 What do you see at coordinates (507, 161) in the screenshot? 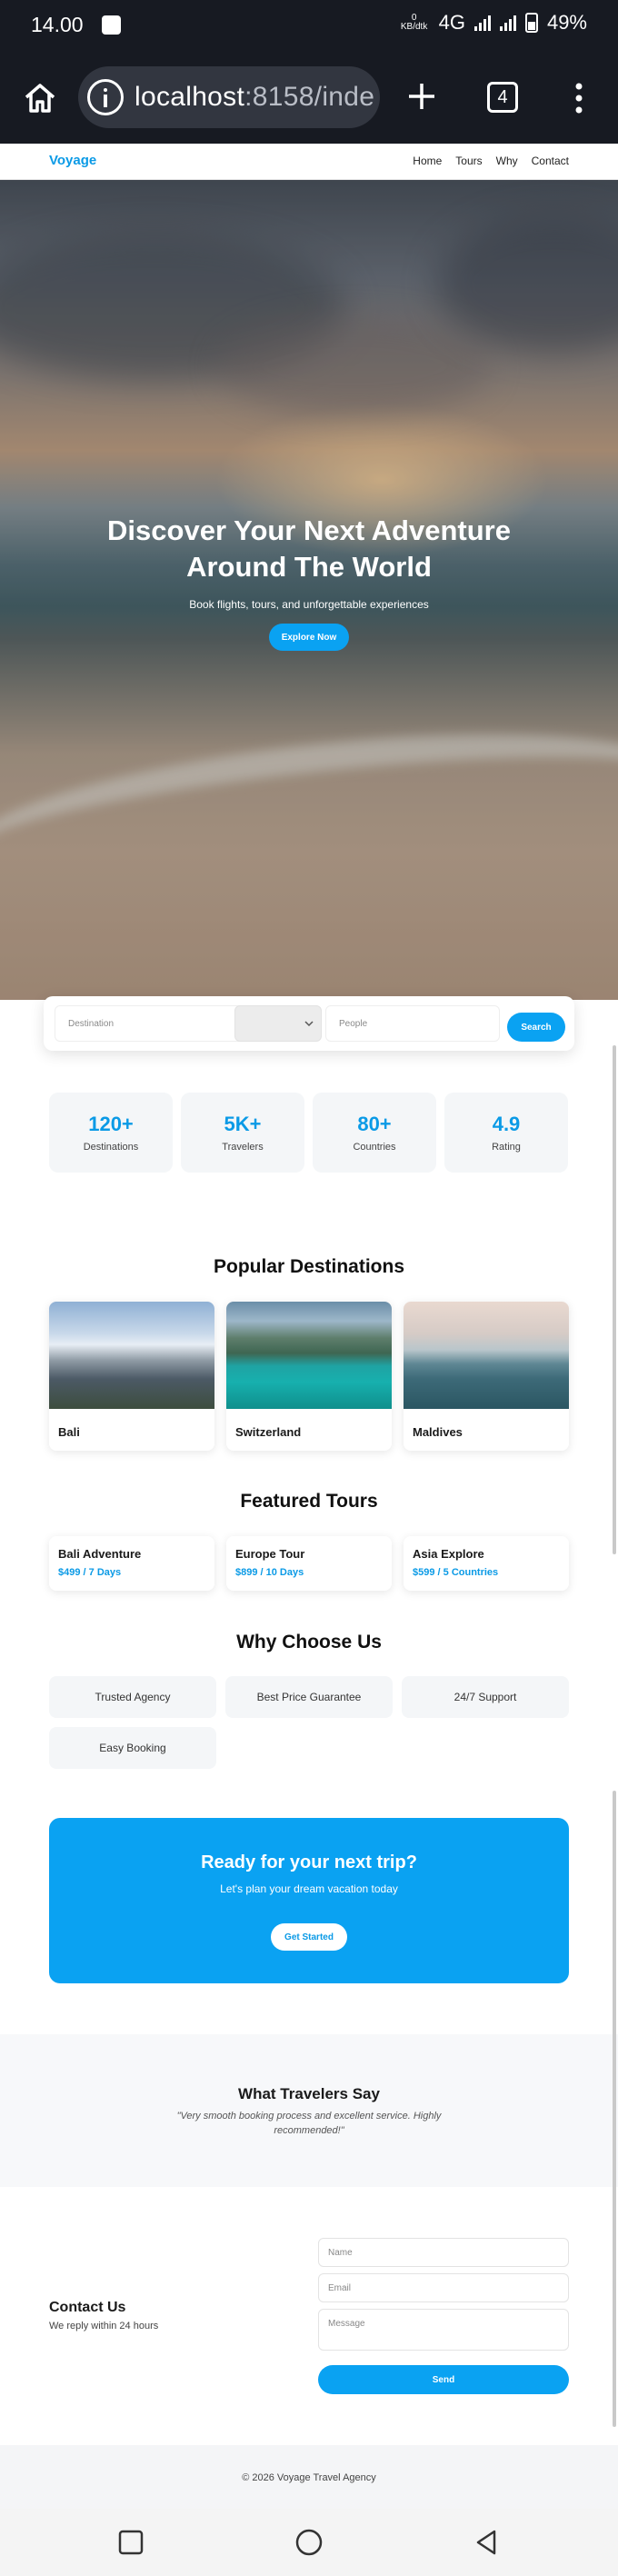
I see `nav-link-why: Why` at bounding box center [507, 161].